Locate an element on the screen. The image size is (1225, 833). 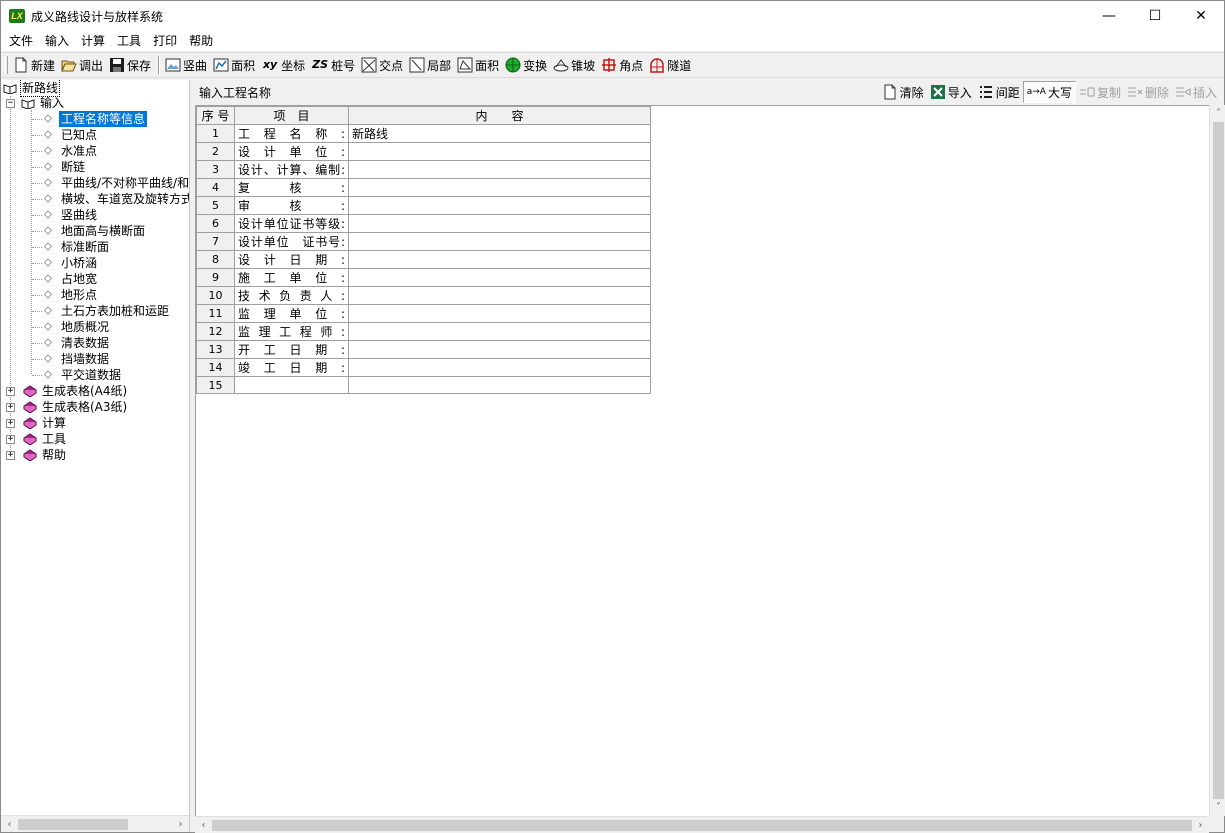
tree-horizontal-scrollbar: ‹ › is located at coordinates (95, 823).